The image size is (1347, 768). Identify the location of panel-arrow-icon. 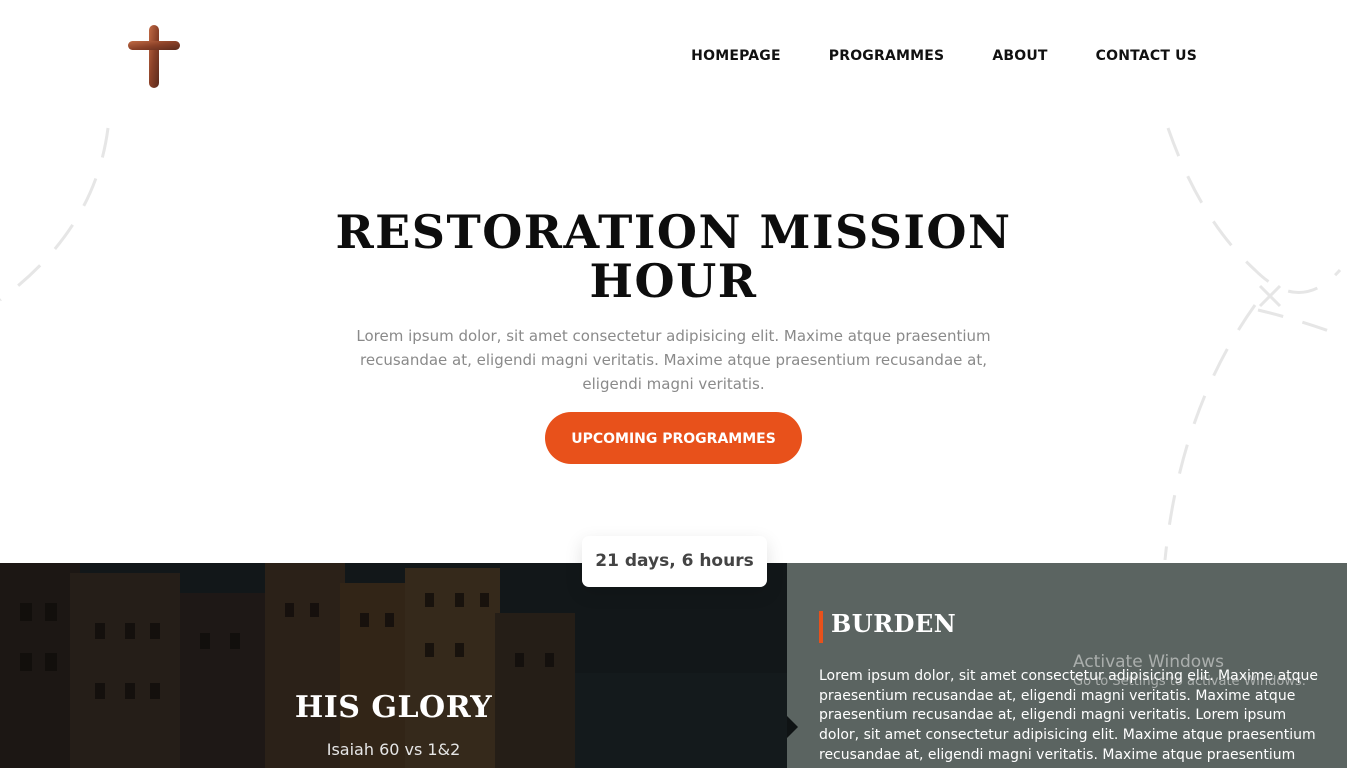
(792, 727).